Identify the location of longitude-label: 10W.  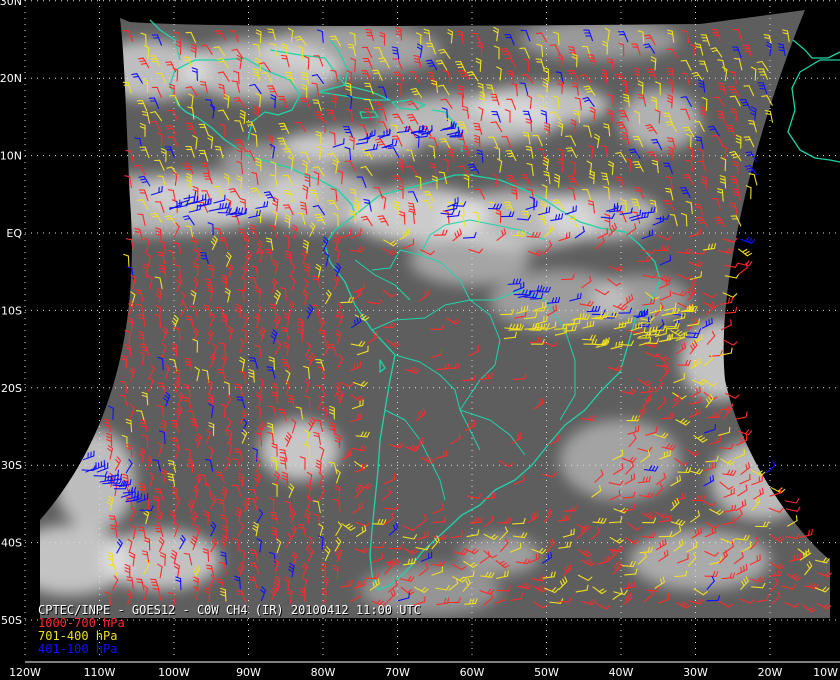
(825, 672).